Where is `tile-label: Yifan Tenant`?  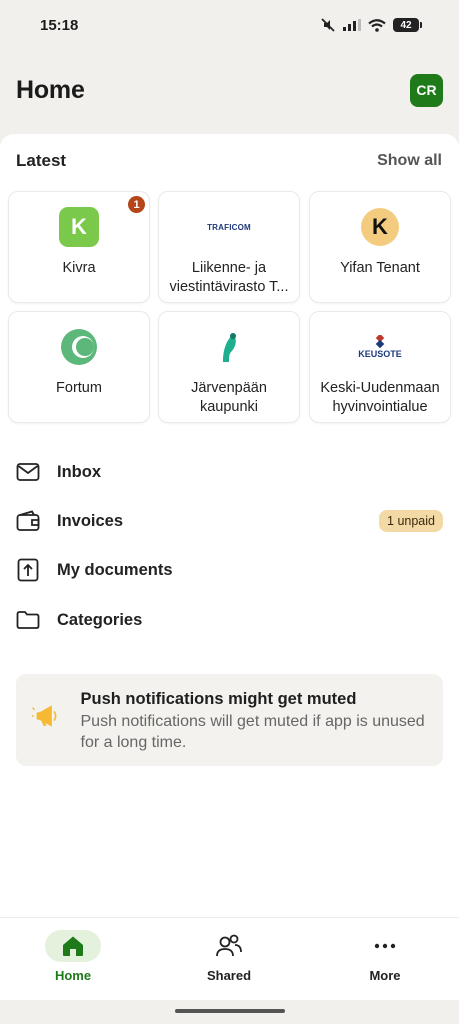 tile-label: Yifan Tenant is located at coordinates (380, 268).